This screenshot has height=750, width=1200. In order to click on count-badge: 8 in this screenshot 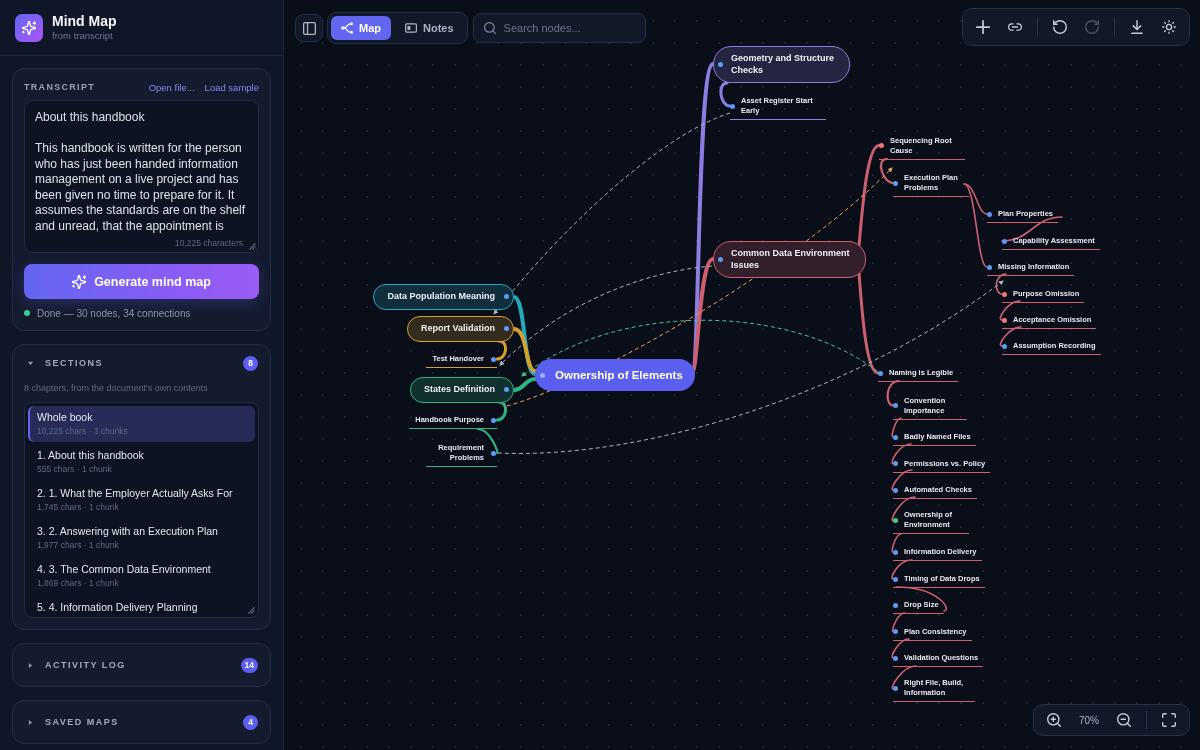, I will do `click(250, 363)`.